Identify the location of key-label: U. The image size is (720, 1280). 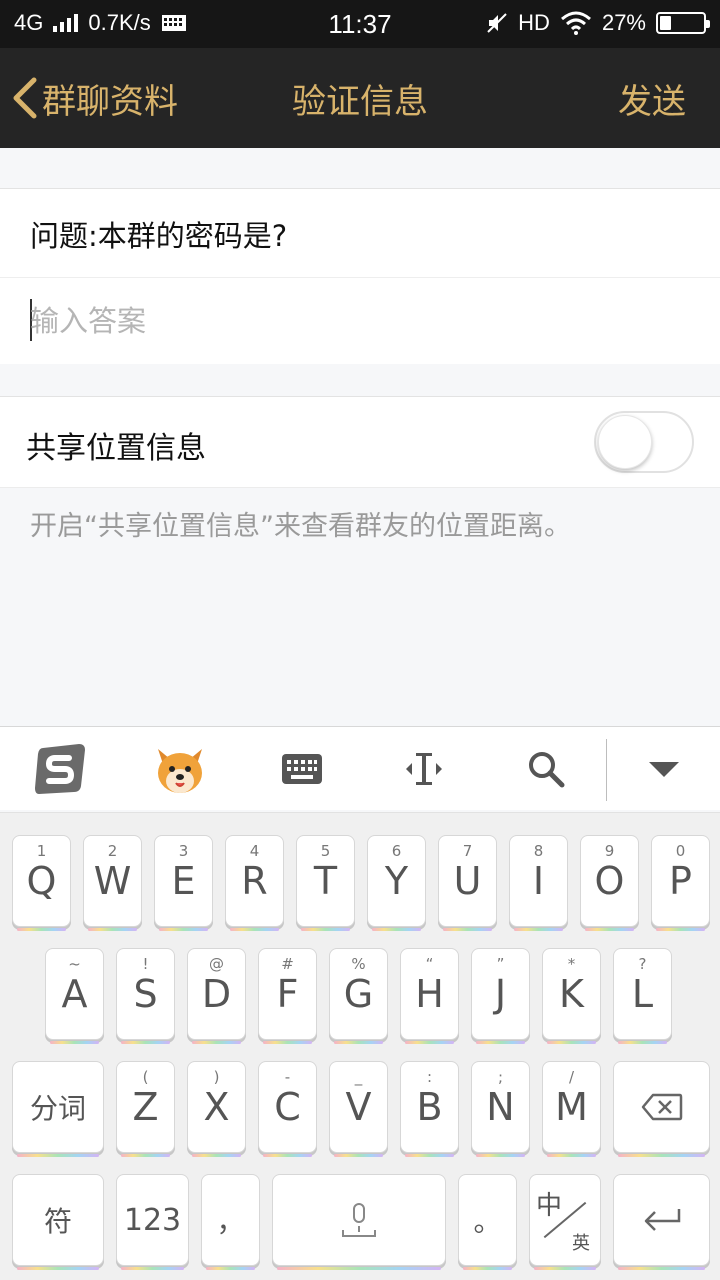
(467, 881).